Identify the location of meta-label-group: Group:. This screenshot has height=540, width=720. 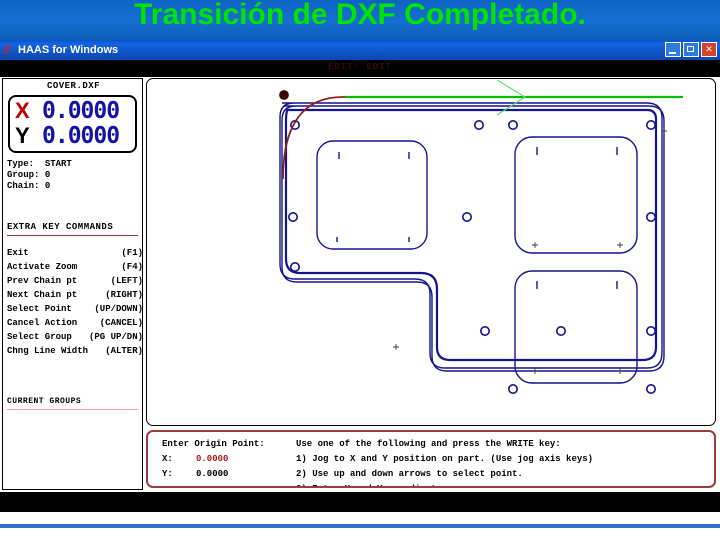
(23, 175).